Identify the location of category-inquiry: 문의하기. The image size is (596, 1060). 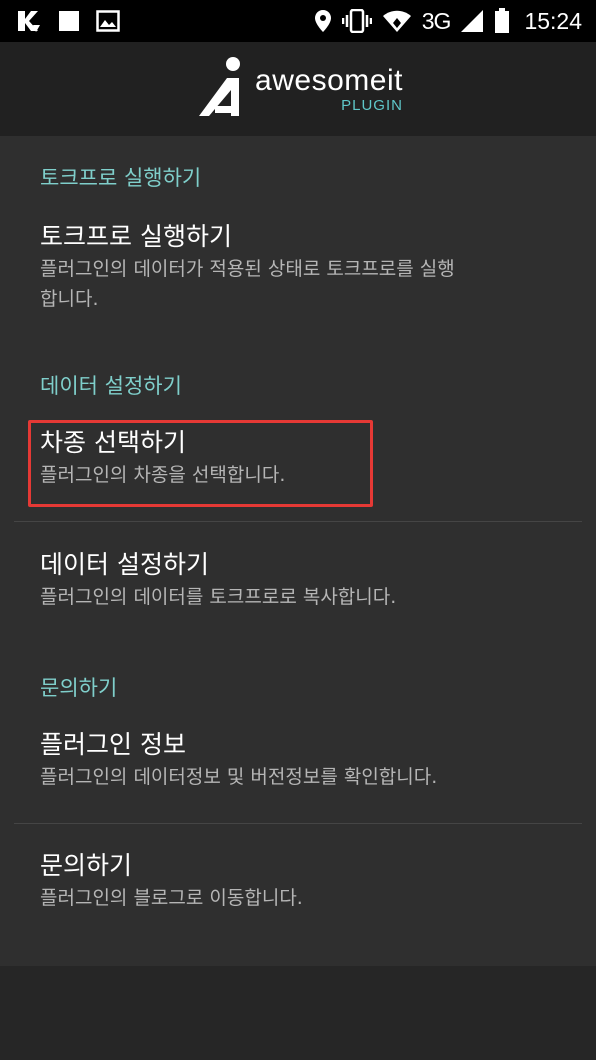
(79, 688).